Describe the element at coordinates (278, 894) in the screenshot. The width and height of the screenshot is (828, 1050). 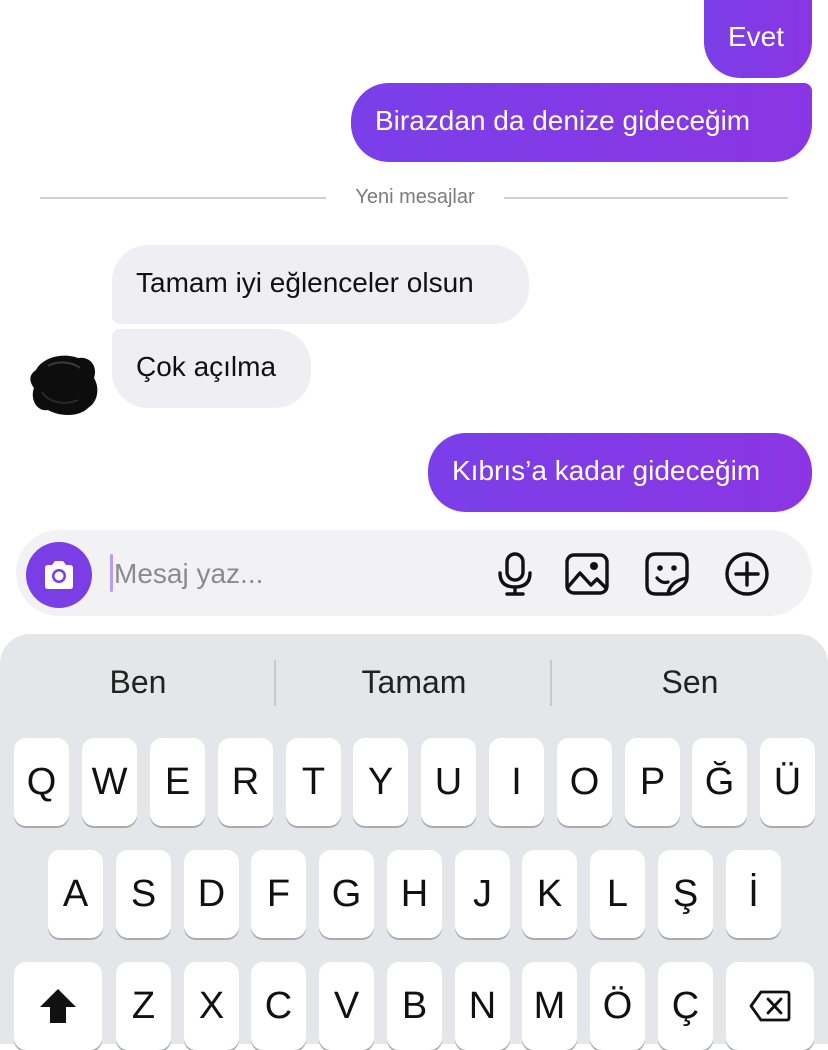
I see `key-f: F` at that location.